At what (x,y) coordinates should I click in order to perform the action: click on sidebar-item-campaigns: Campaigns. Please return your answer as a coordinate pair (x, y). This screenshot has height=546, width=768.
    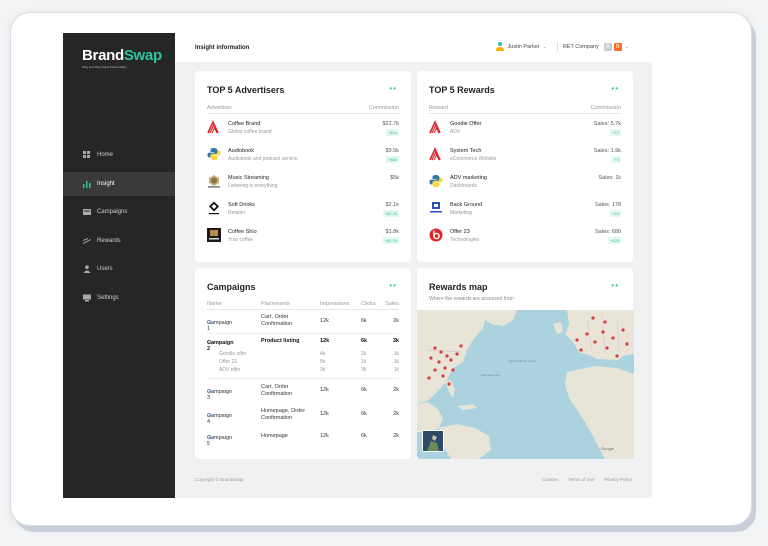
    Looking at the image, I should click on (119, 212).